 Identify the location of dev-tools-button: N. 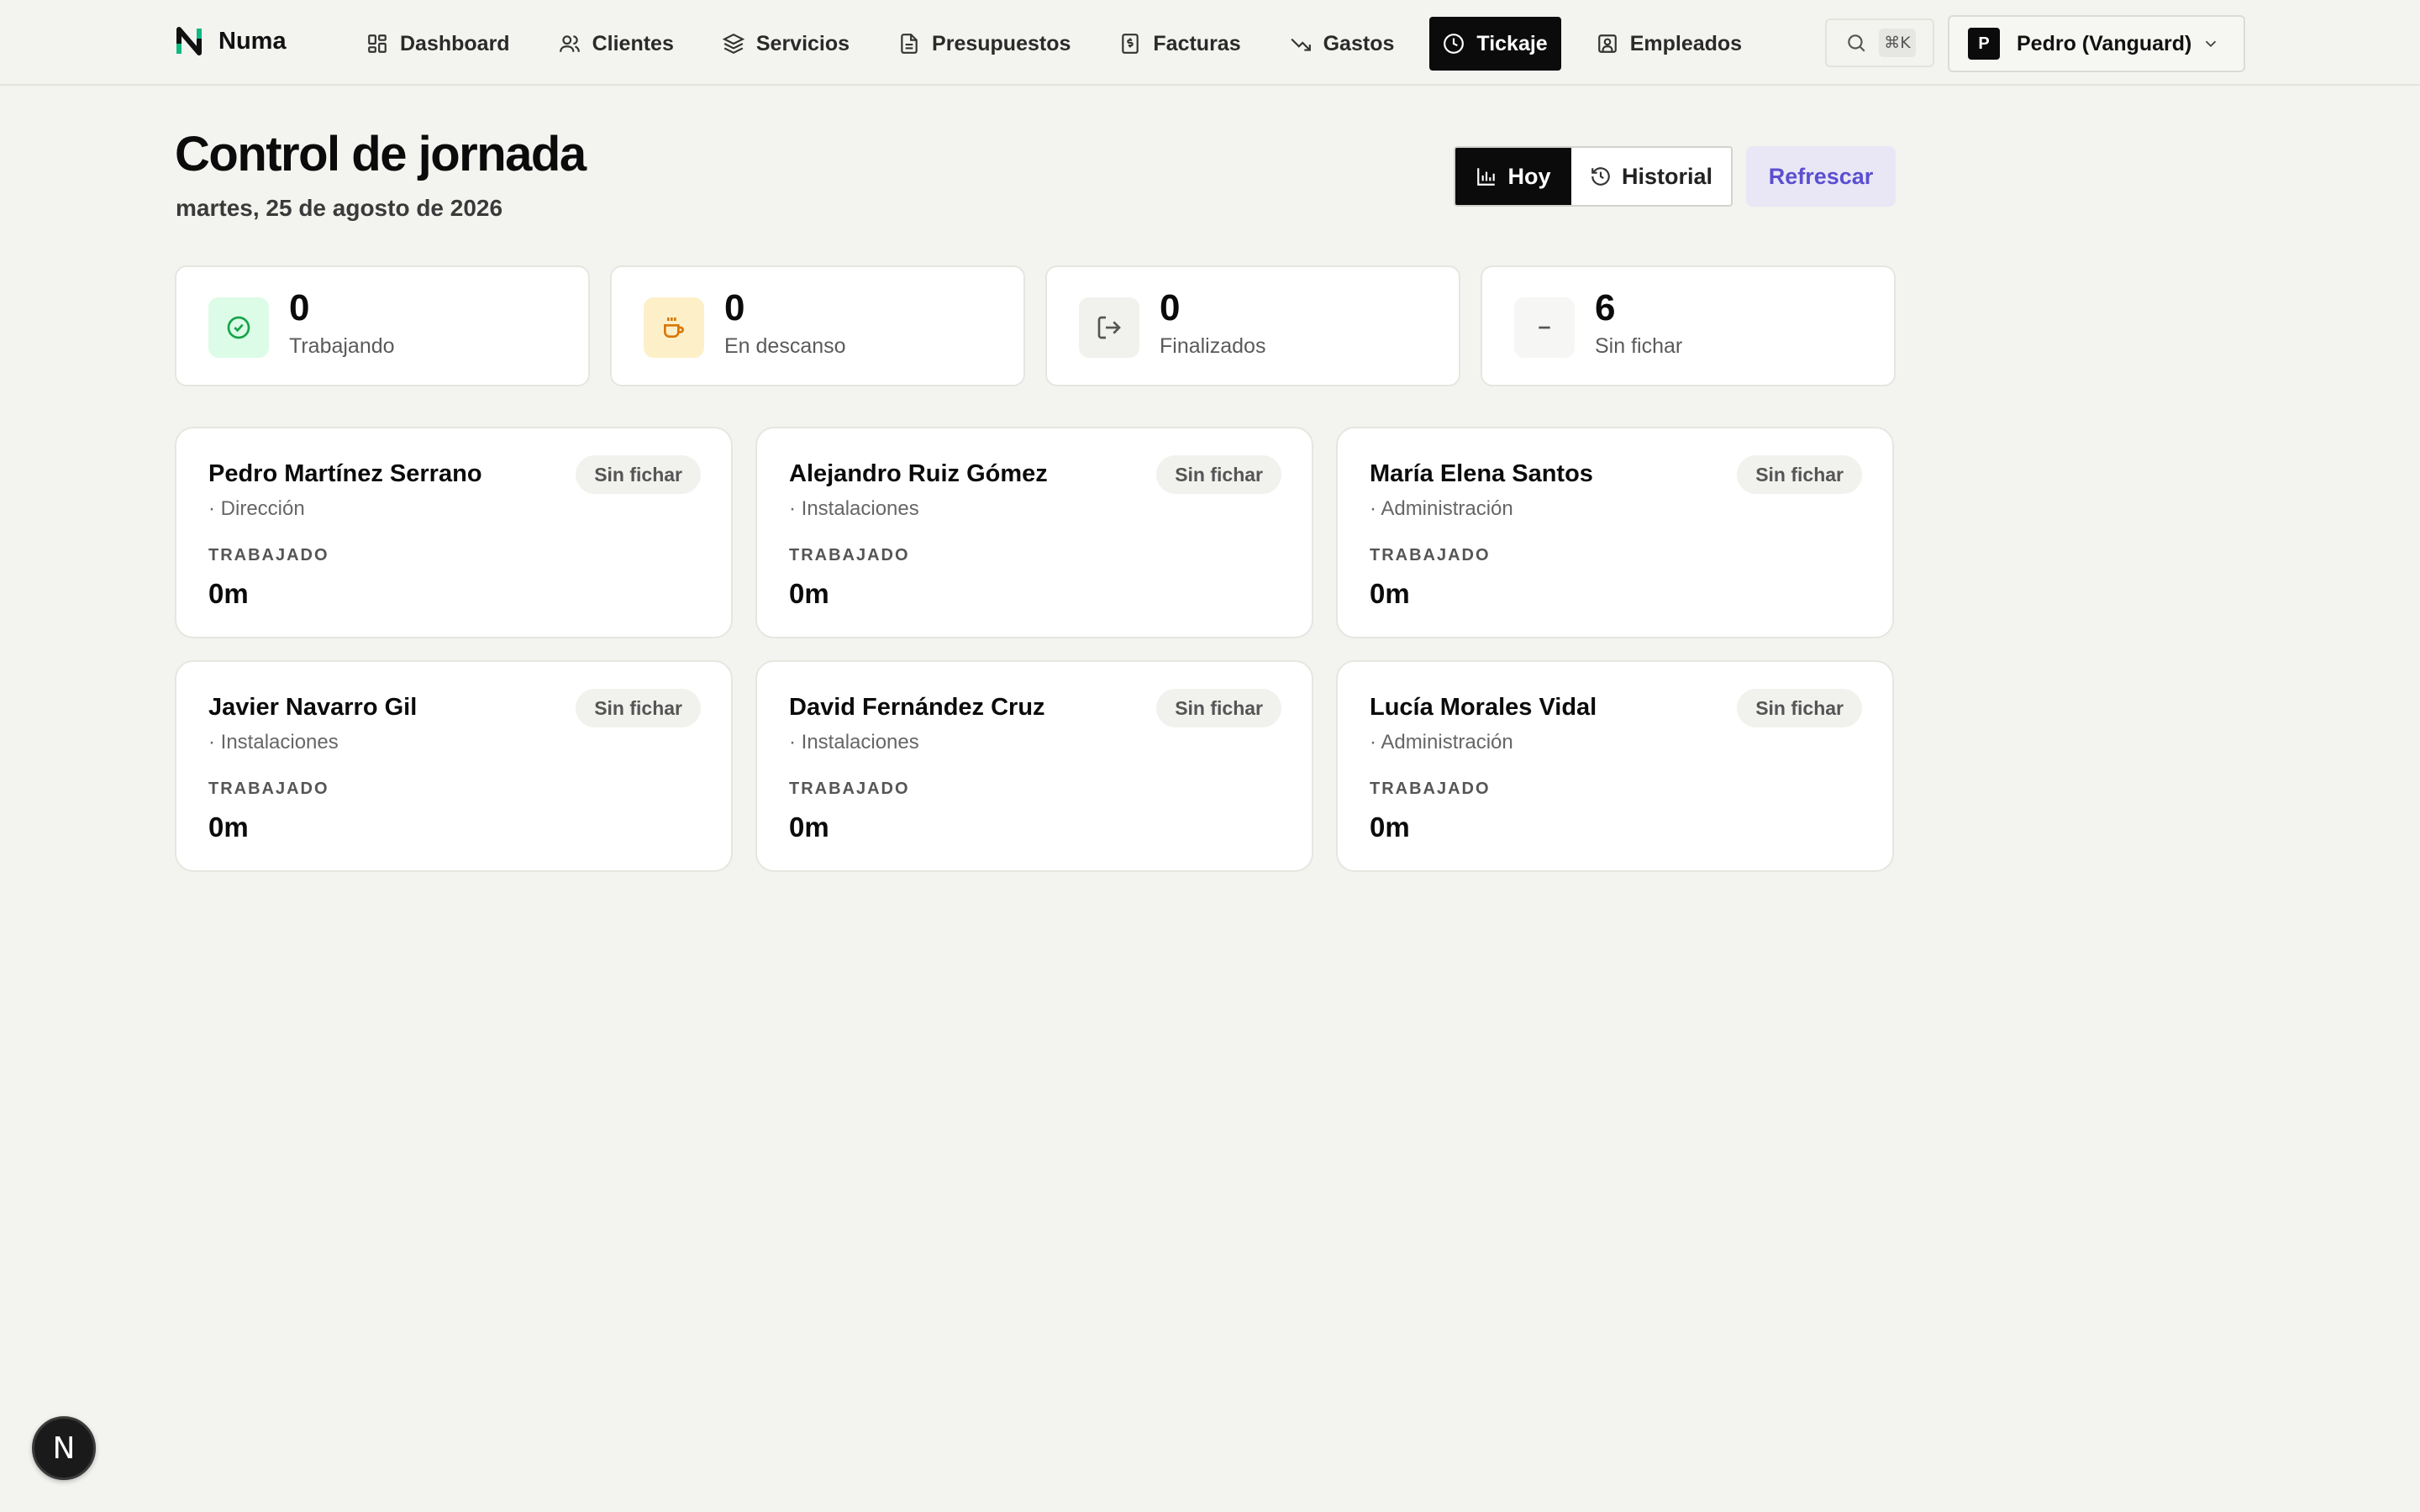
(64, 1448).